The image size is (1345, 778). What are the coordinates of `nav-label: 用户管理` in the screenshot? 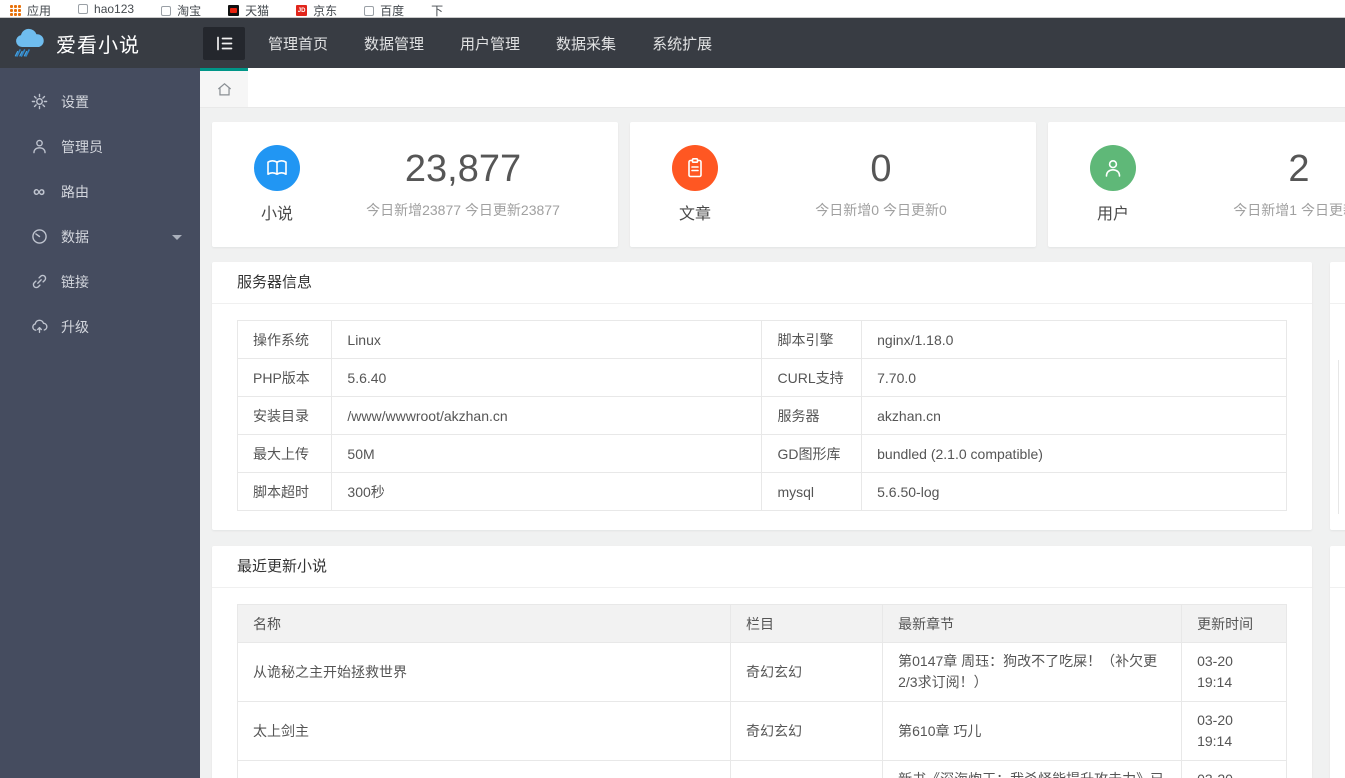 It's located at (490, 44).